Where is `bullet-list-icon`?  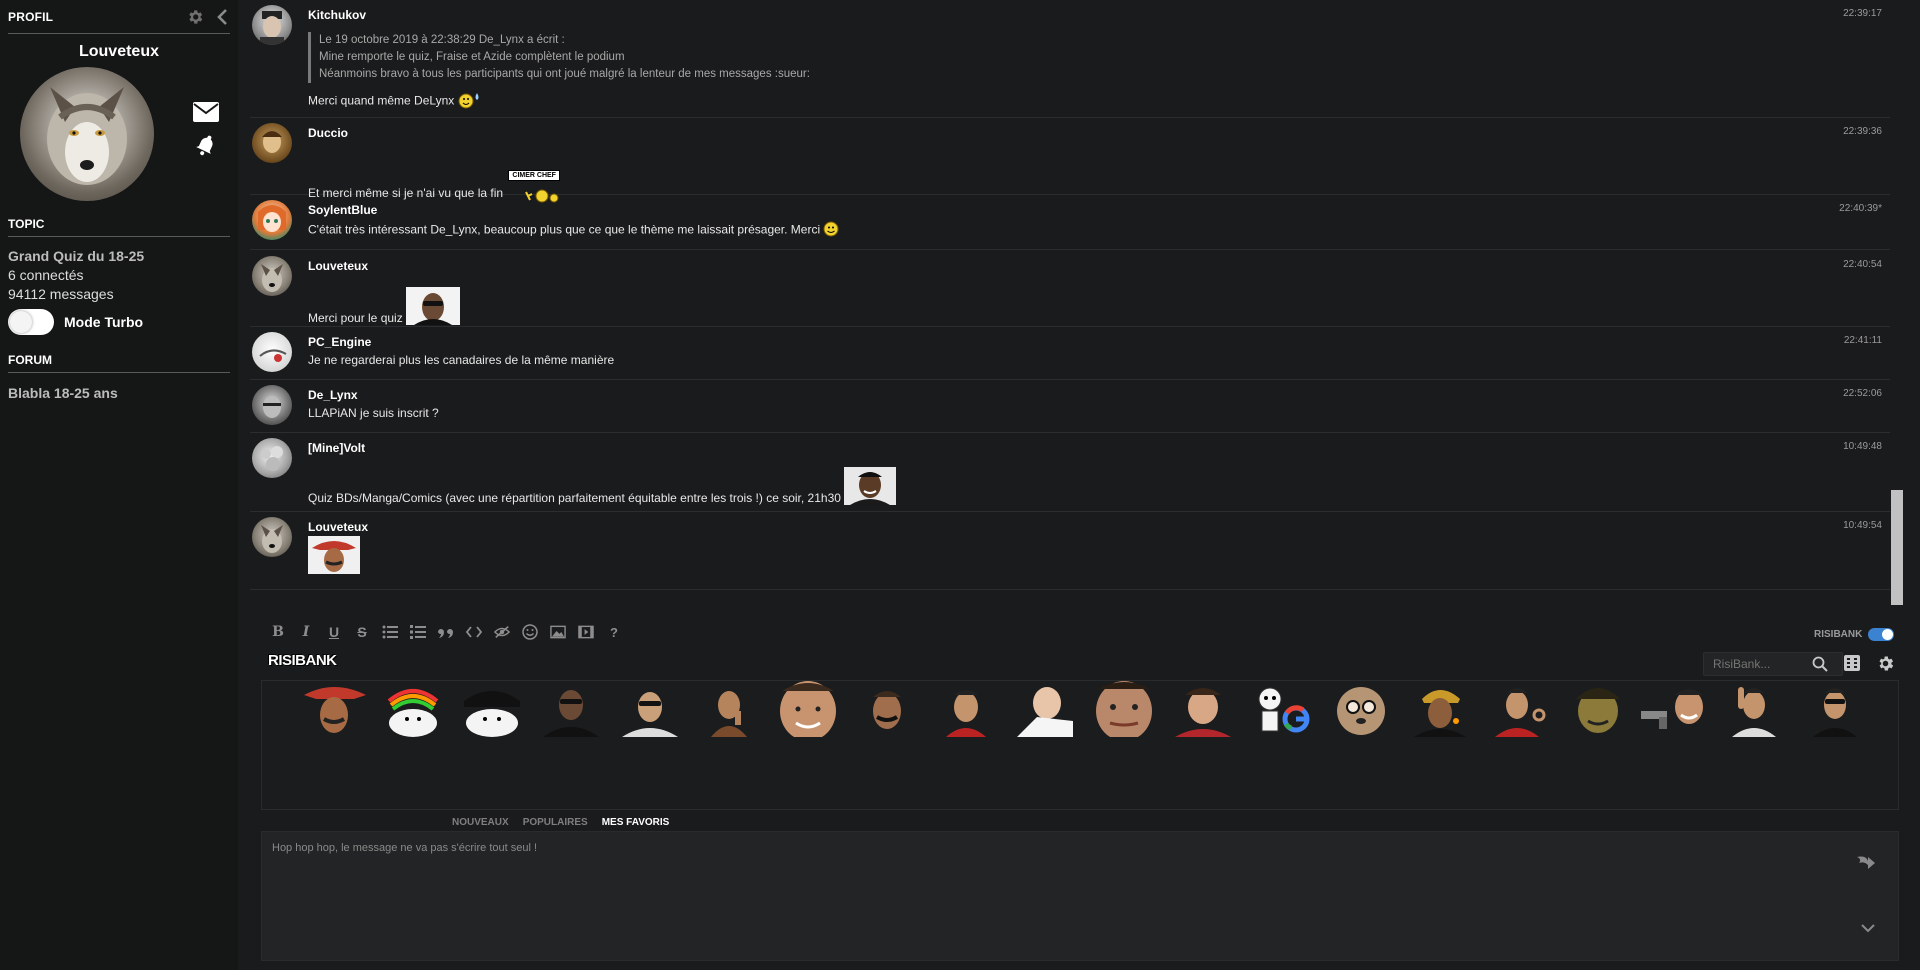
bullet-list-icon is located at coordinates (390, 632).